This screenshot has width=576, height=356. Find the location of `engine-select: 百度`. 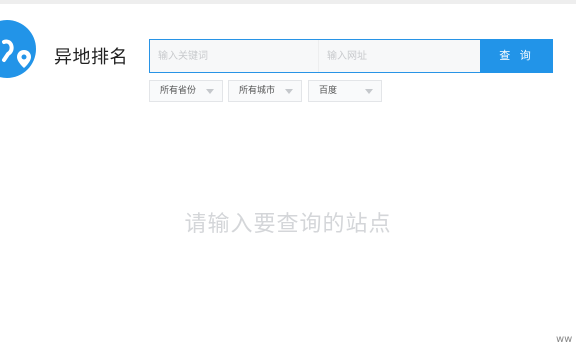

engine-select: 百度 is located at coordinates (345, 91).